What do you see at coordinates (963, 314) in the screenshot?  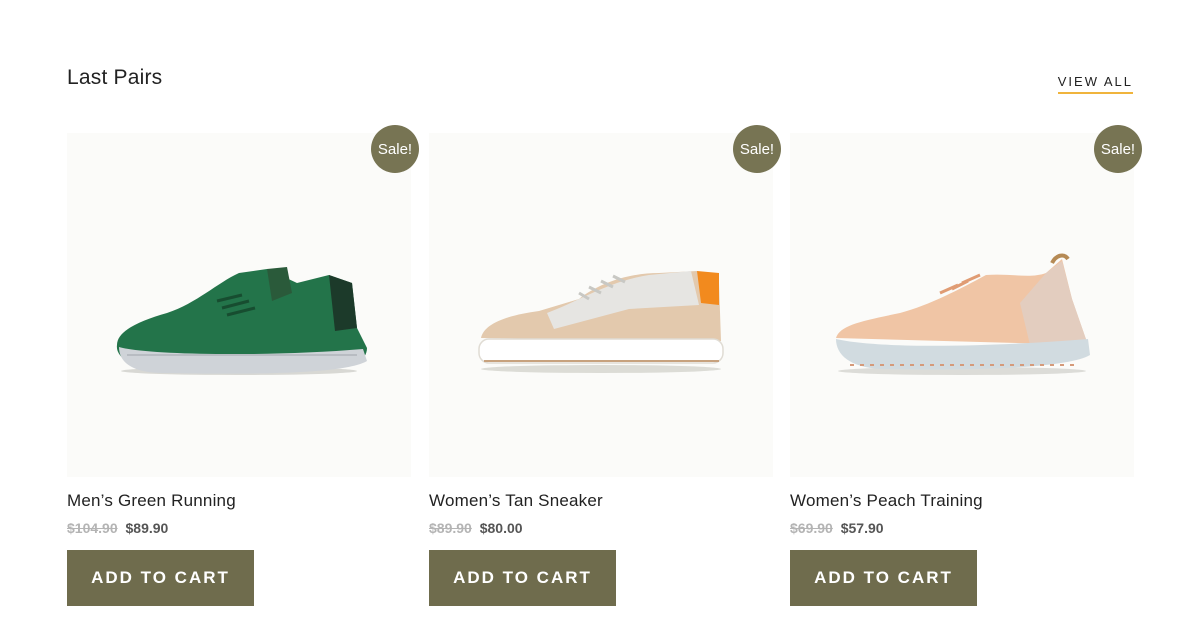 I see `peach-training-shoe-icon` at bounding box center [963, 314].